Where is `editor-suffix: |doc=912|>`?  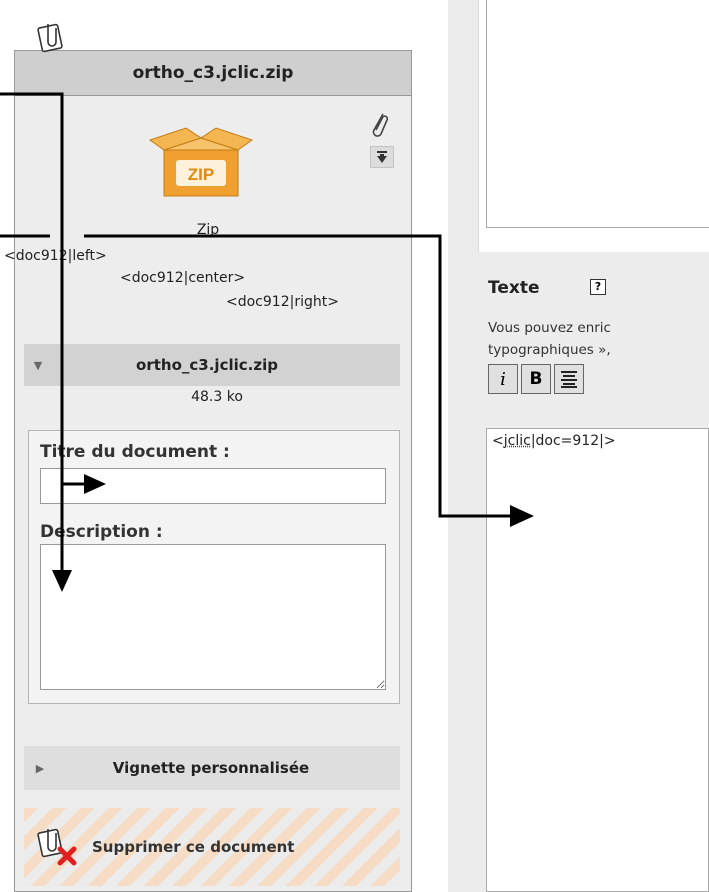 editor-suffix: |doc=912|> is located at coordinates (573, 441).